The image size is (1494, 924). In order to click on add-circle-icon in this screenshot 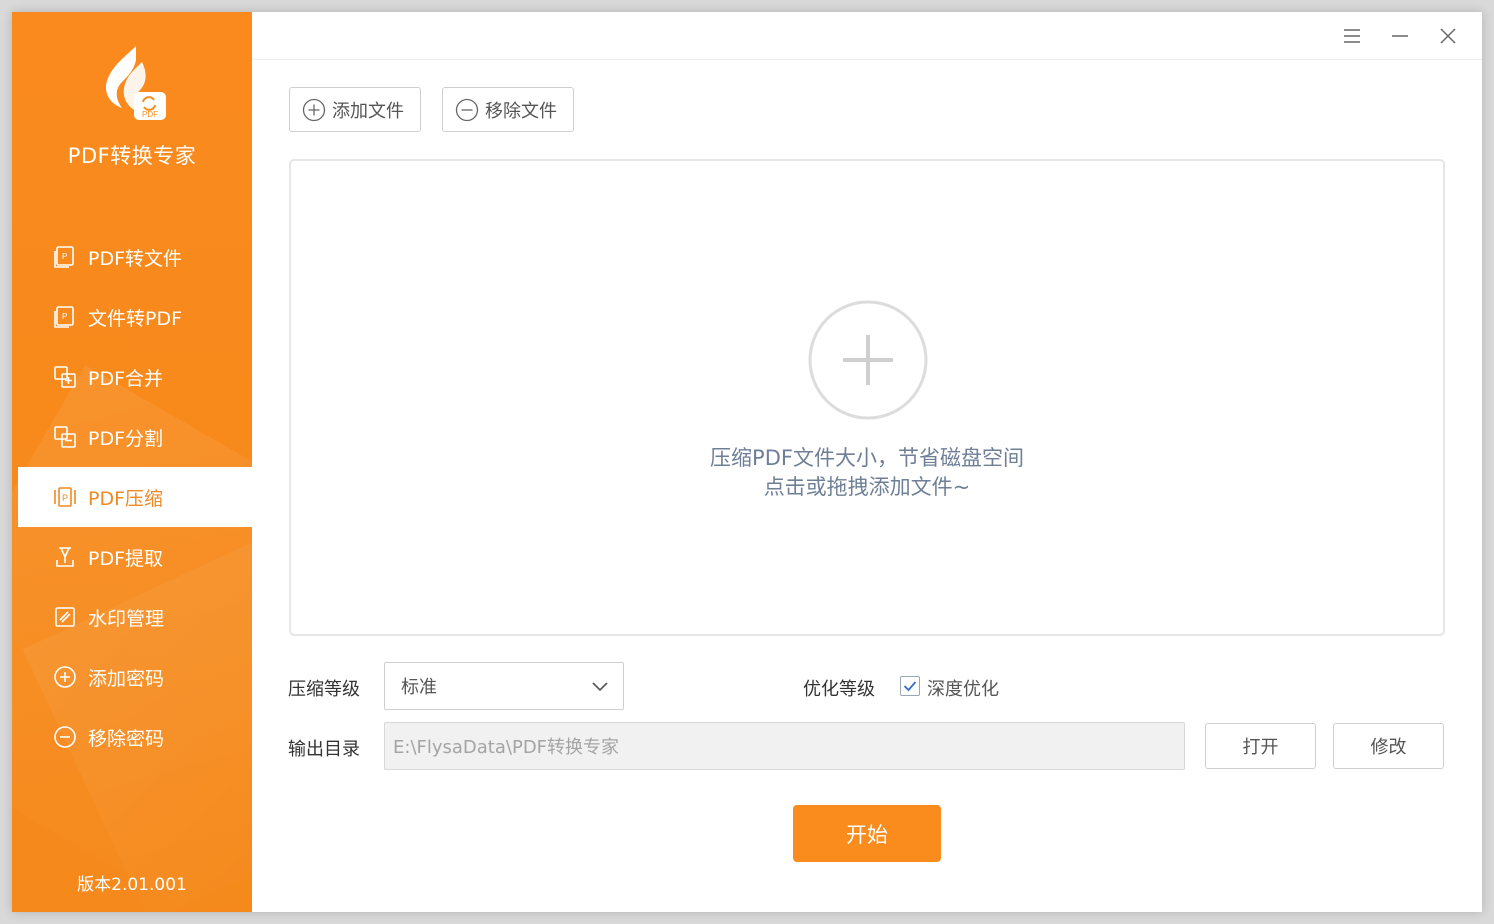, I will do `click(314, 109)`.